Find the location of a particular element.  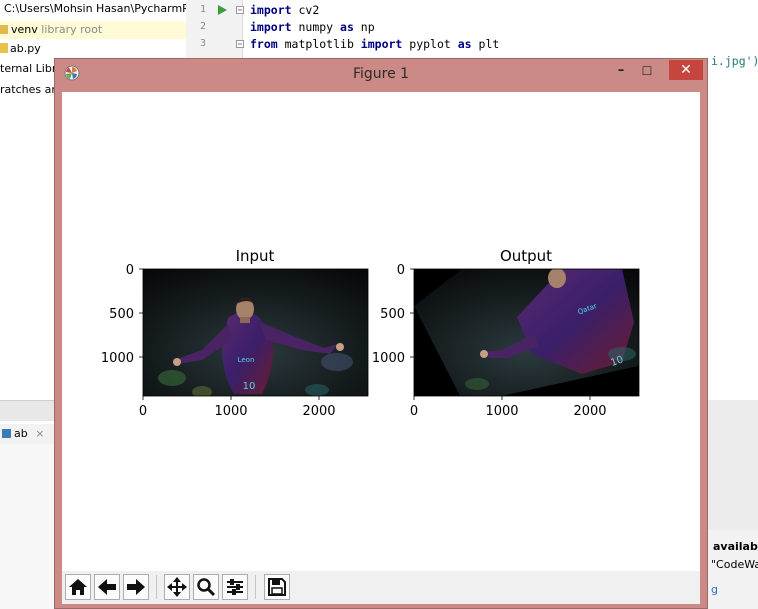

line-number: 3 is located at coordinates (202, 43).